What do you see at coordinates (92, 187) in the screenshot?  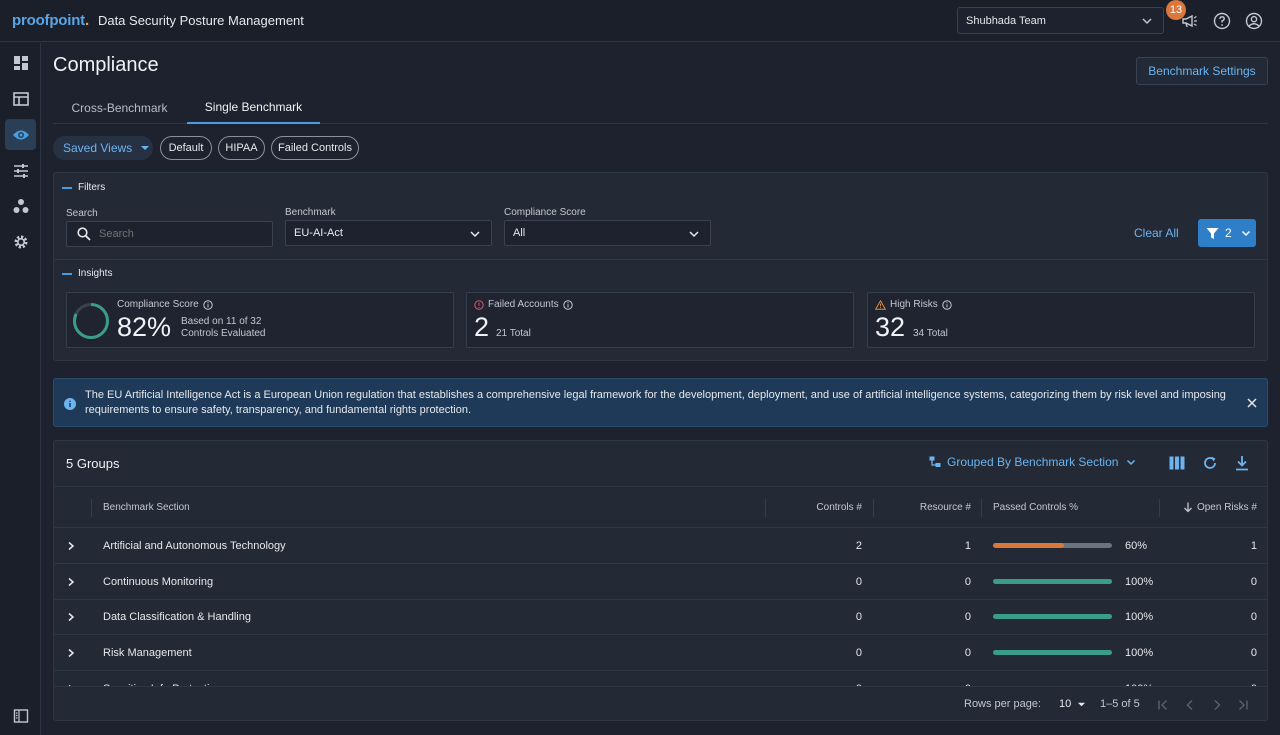 I see `filters-header-label: Filters` at bounding box center [92, 187].